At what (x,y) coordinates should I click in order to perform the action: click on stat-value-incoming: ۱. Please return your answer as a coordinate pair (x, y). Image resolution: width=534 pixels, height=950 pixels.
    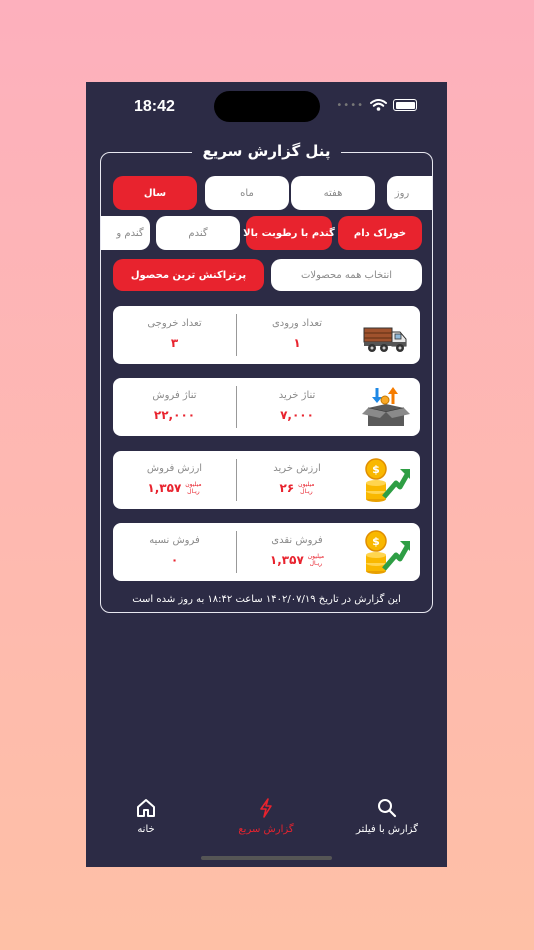
    Looking at the image, I should click on (297, 343).